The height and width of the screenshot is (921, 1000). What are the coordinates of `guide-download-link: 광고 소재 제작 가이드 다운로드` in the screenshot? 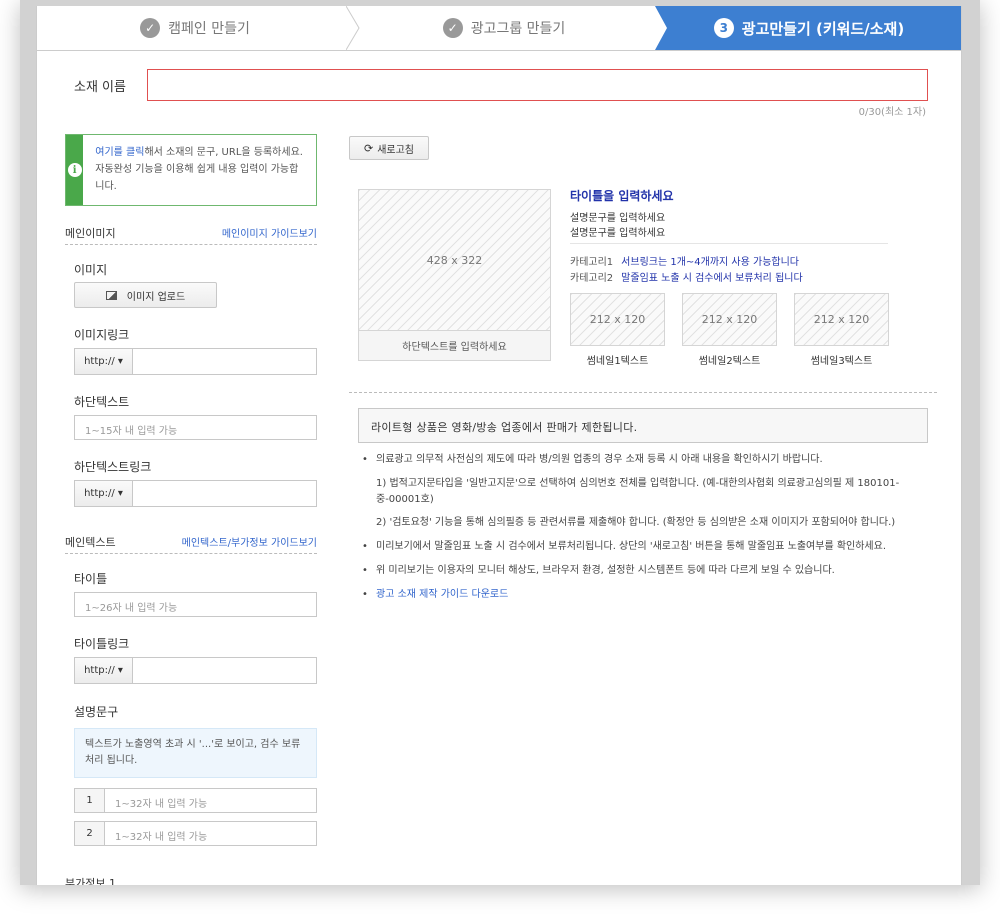 It's located at (442, 594).